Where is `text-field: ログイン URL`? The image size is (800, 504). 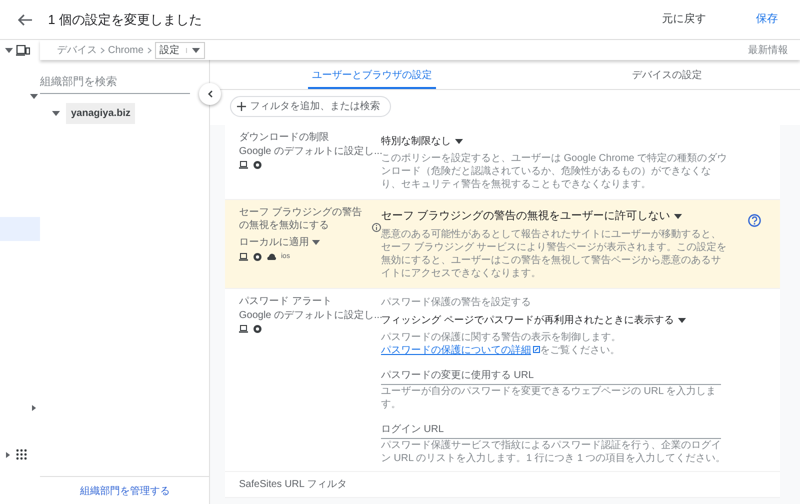
text-field: ログイン URL is located at coordinates (551, 429).